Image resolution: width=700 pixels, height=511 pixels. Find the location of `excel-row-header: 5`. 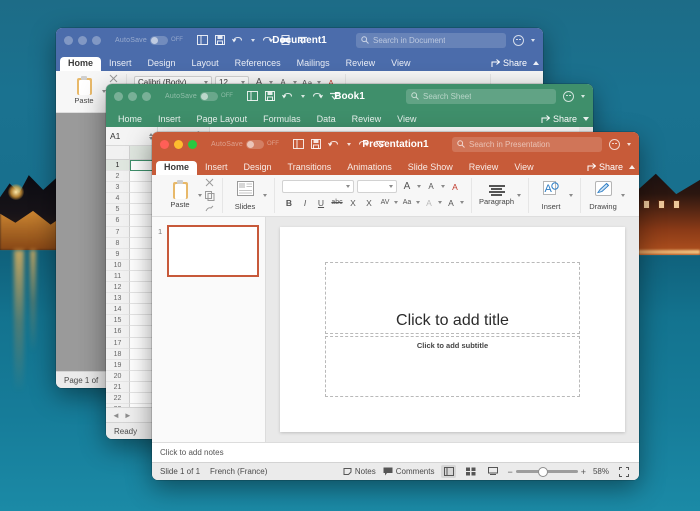

excel-row-header: 5 is located at coordinates (118, 210).